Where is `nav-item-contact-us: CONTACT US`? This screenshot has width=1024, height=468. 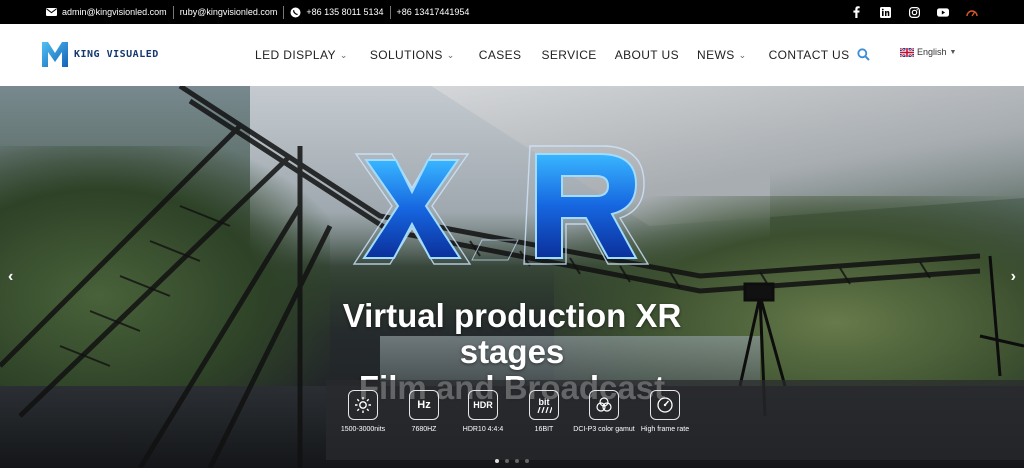
nav-item-contact-us: CONTACT US is located at coordinates (809, 55).